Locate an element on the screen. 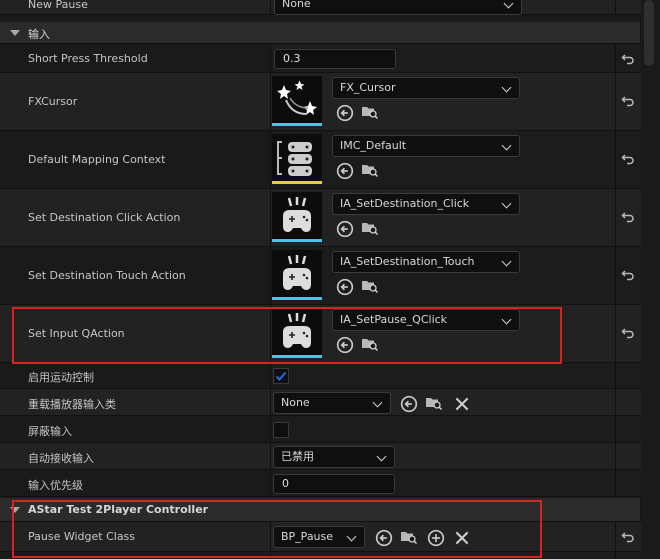 The image size is (660, 559). auto-receive-combo: 已禁用 is located at coordinates (334, 457).